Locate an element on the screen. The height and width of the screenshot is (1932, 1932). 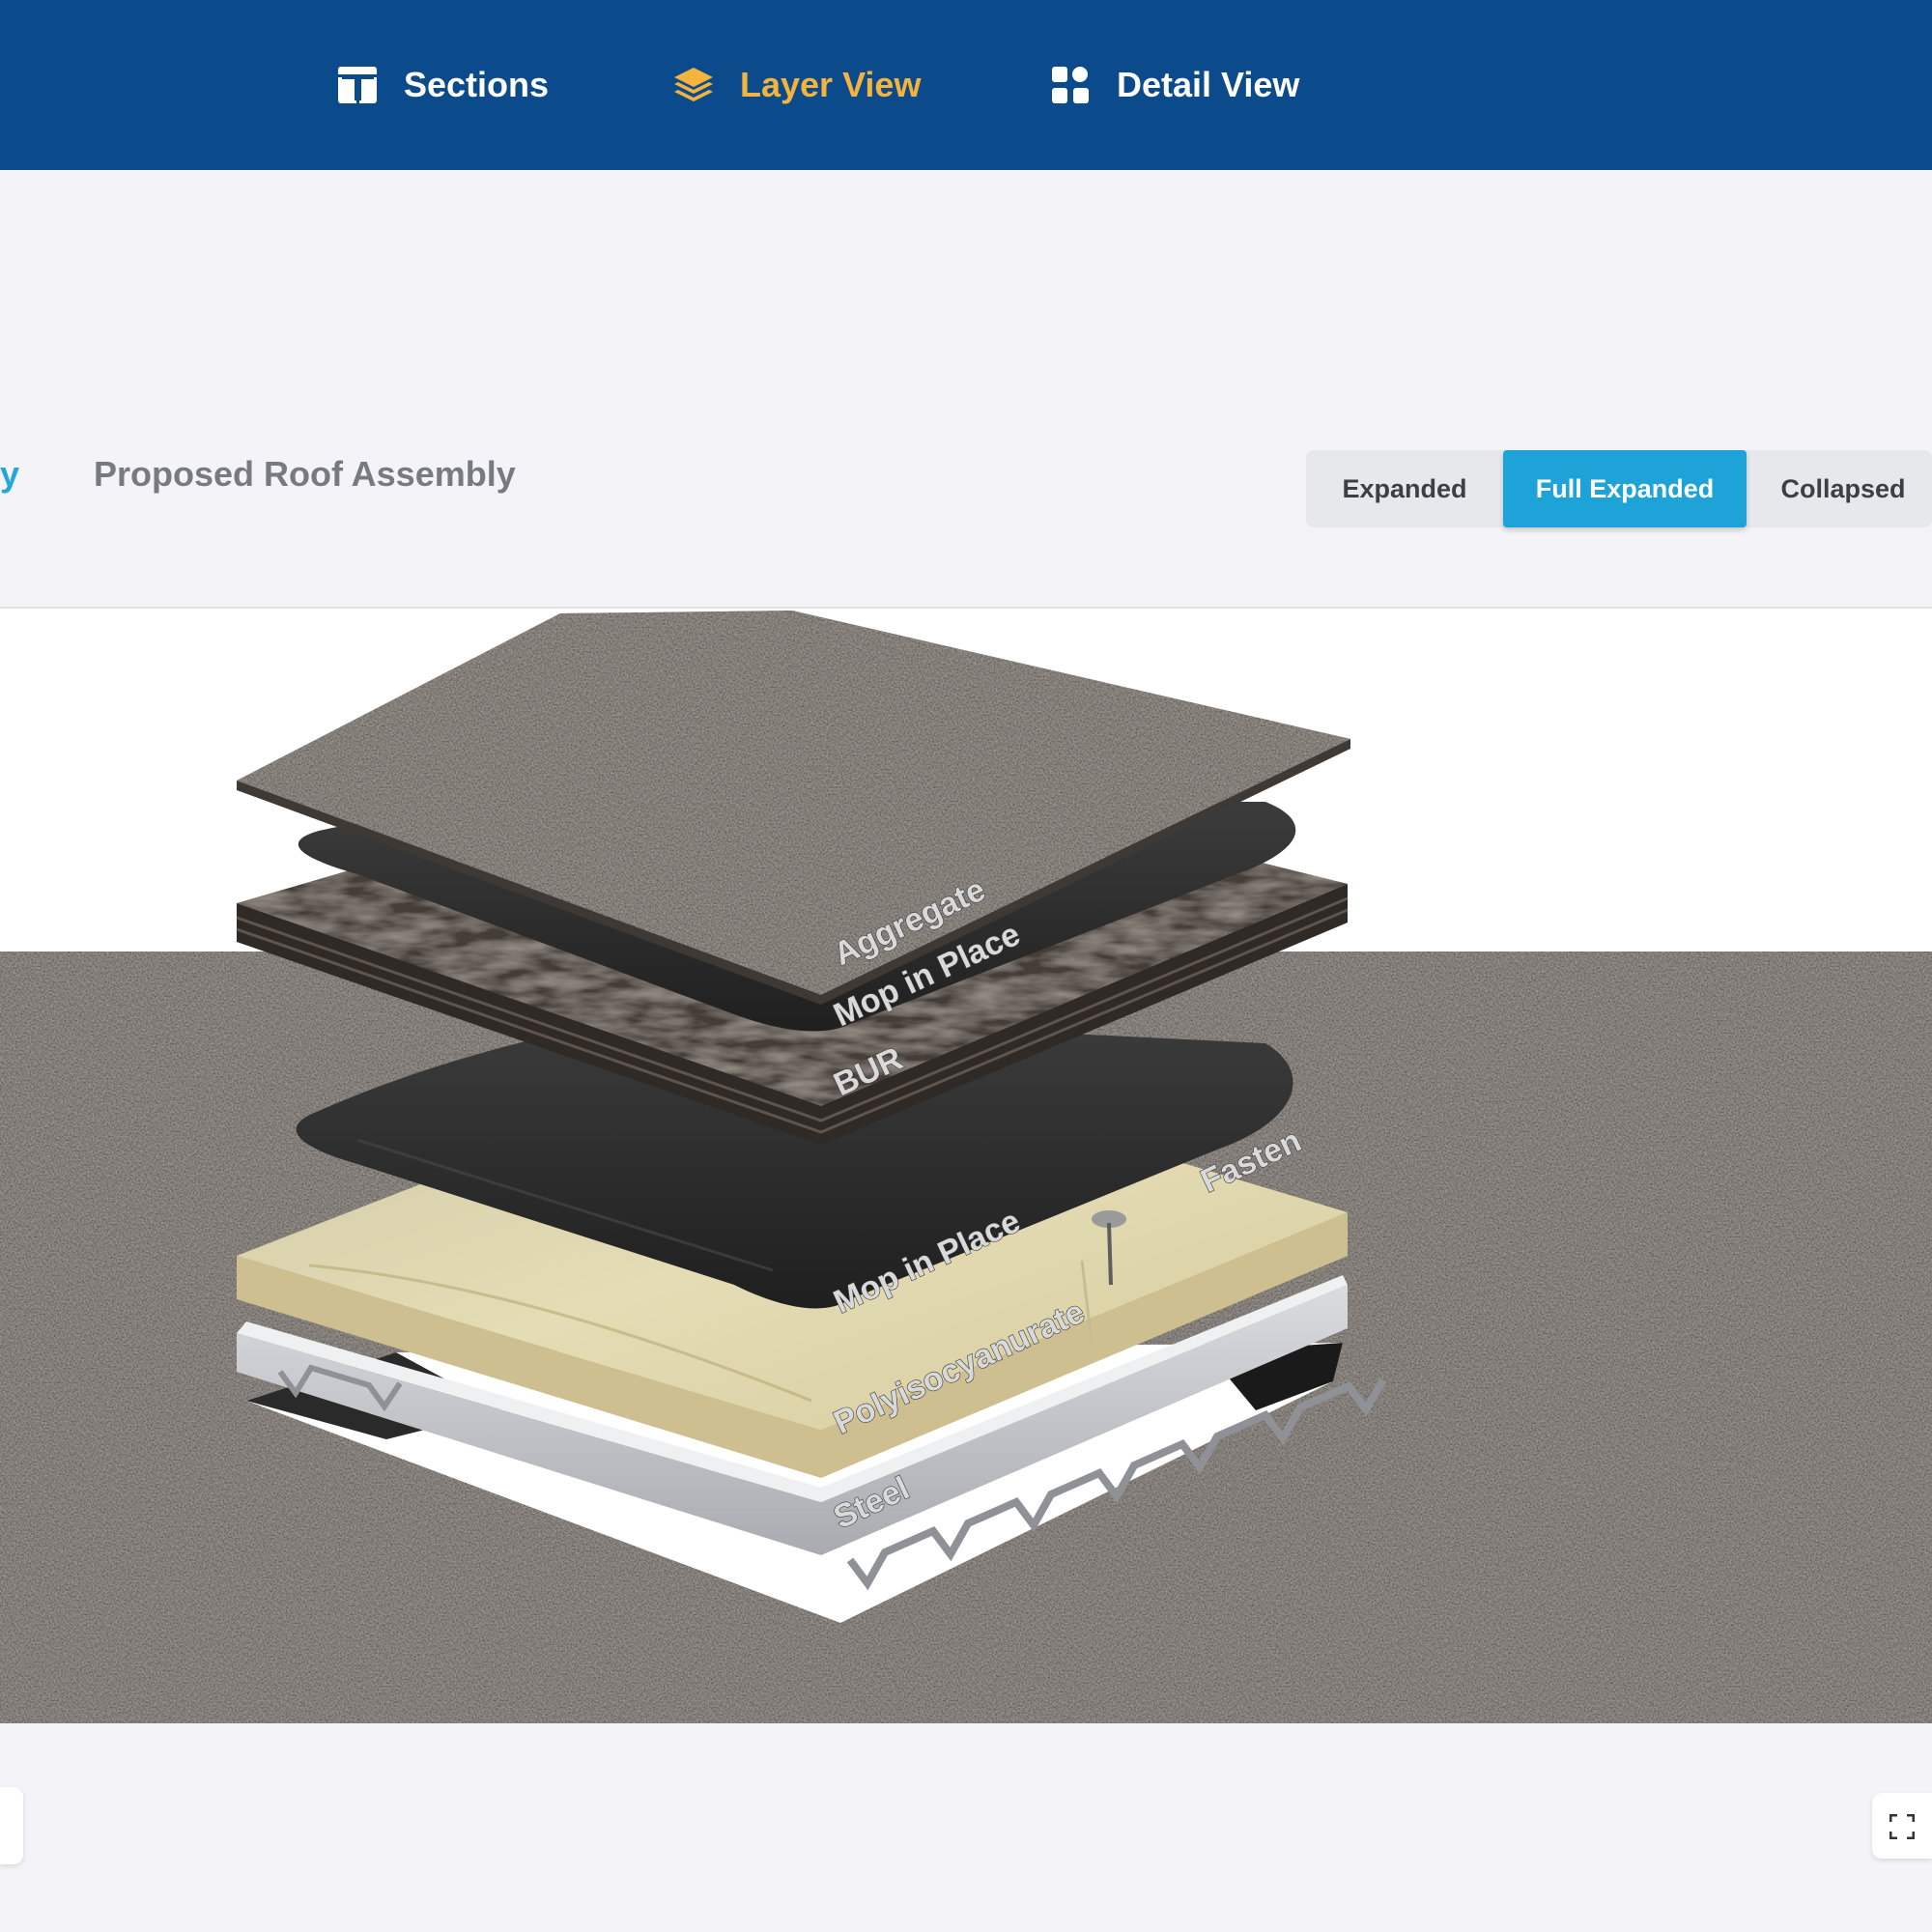
fullscreen-button is located at coordinates (1902, 1826).